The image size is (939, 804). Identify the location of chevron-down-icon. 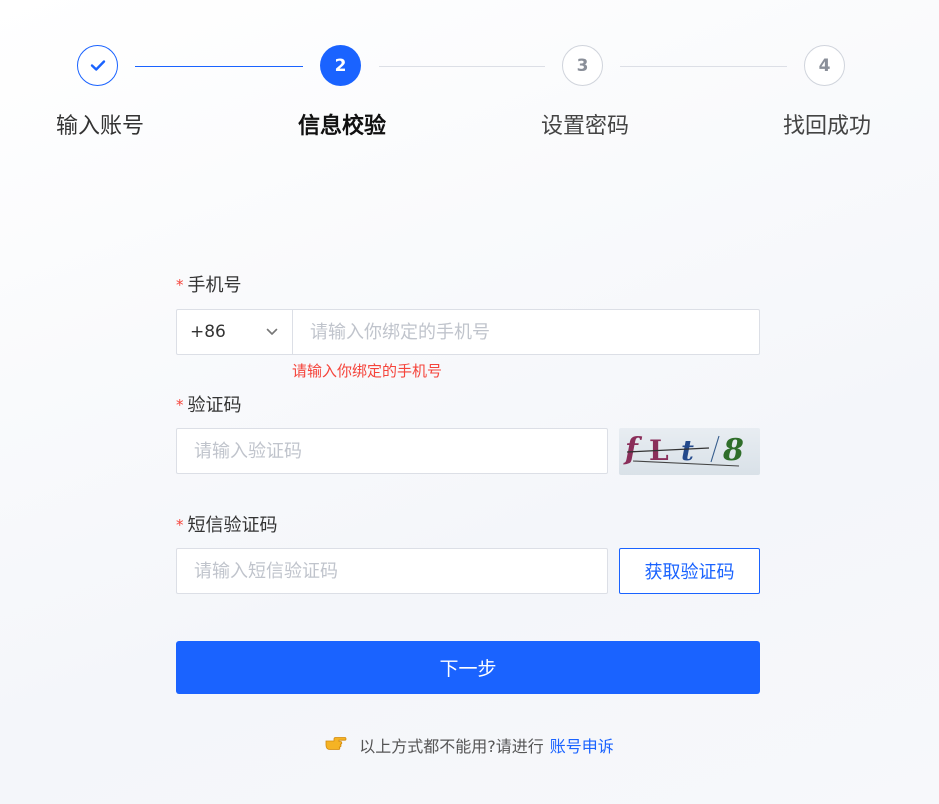
(272, 331).